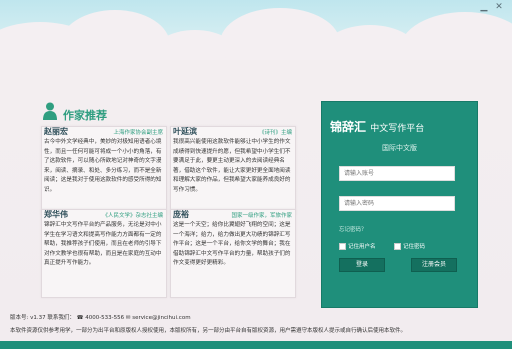  I want to click on card-author-tag: 上海作家协会副主席, so click(138, 133).